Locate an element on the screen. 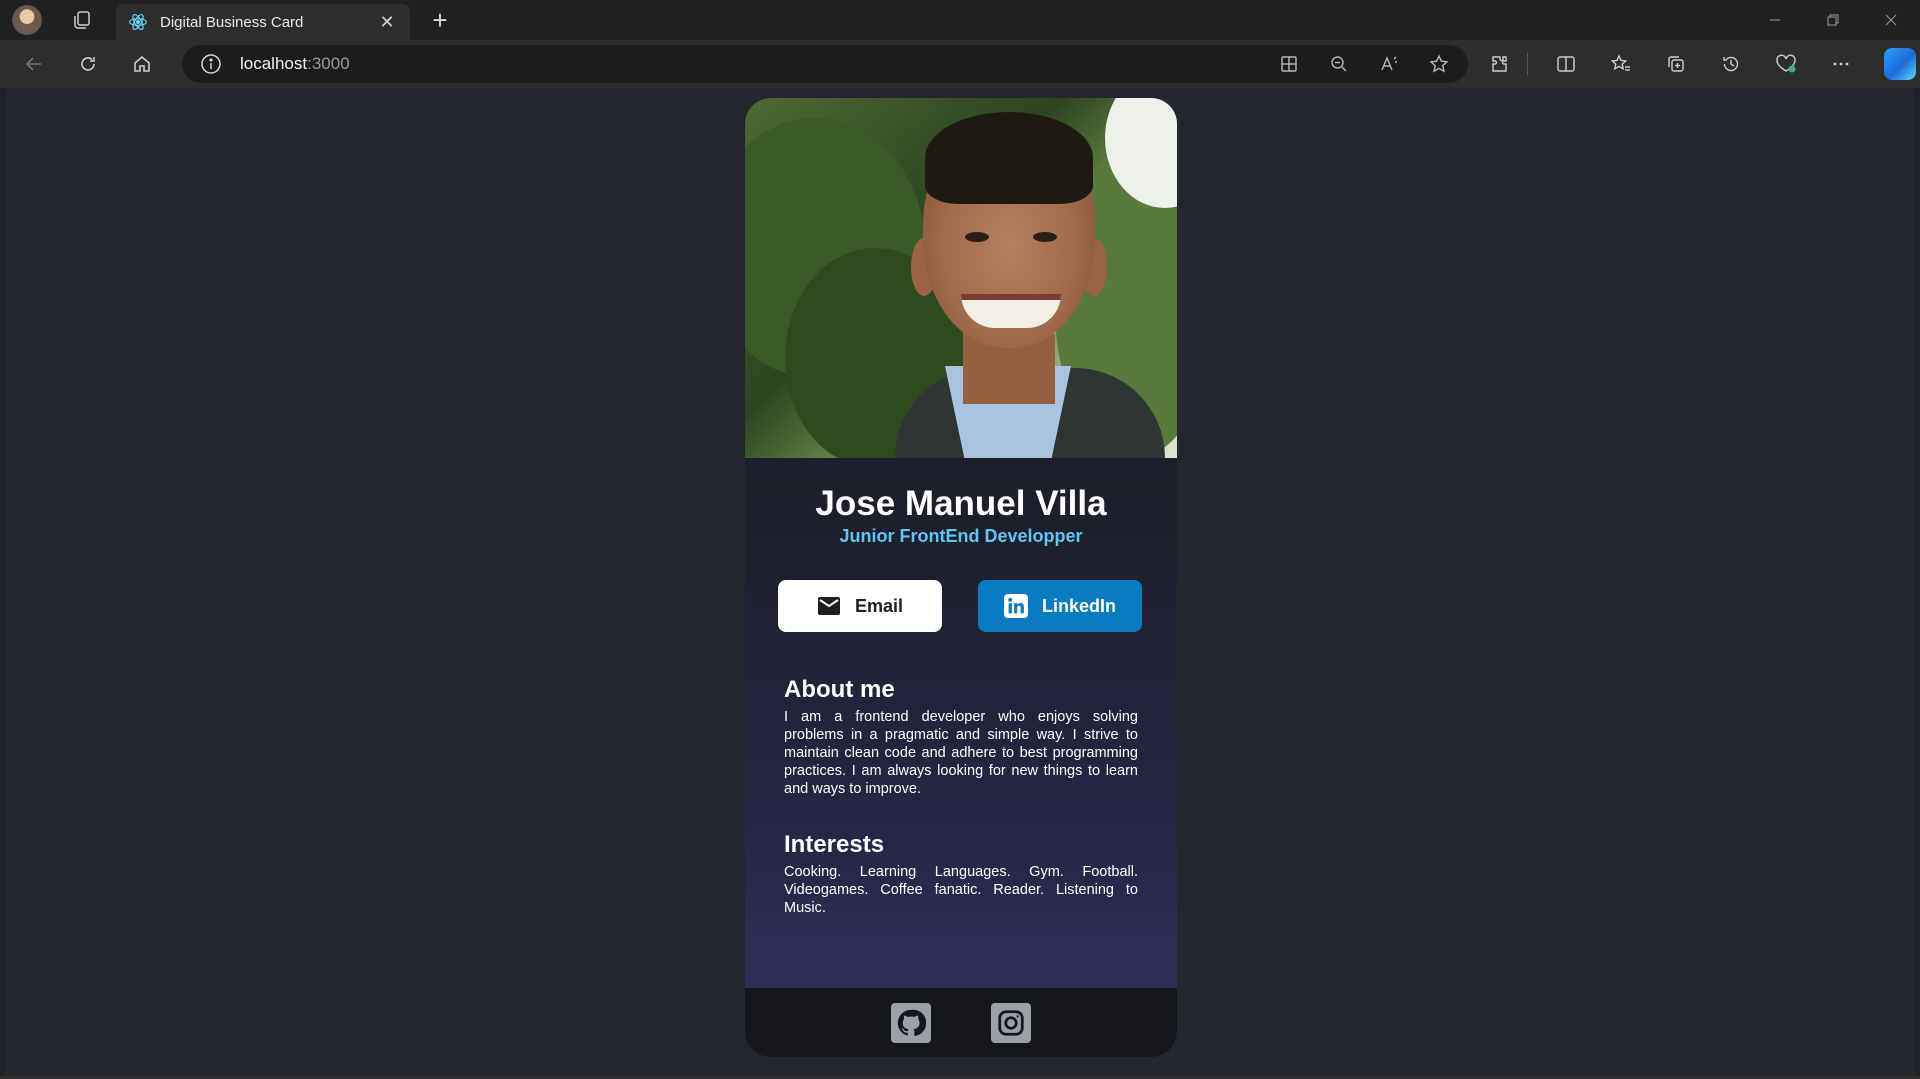 The image size is (1920, 1079). profile-avatar is located at coordinates (27, 20).